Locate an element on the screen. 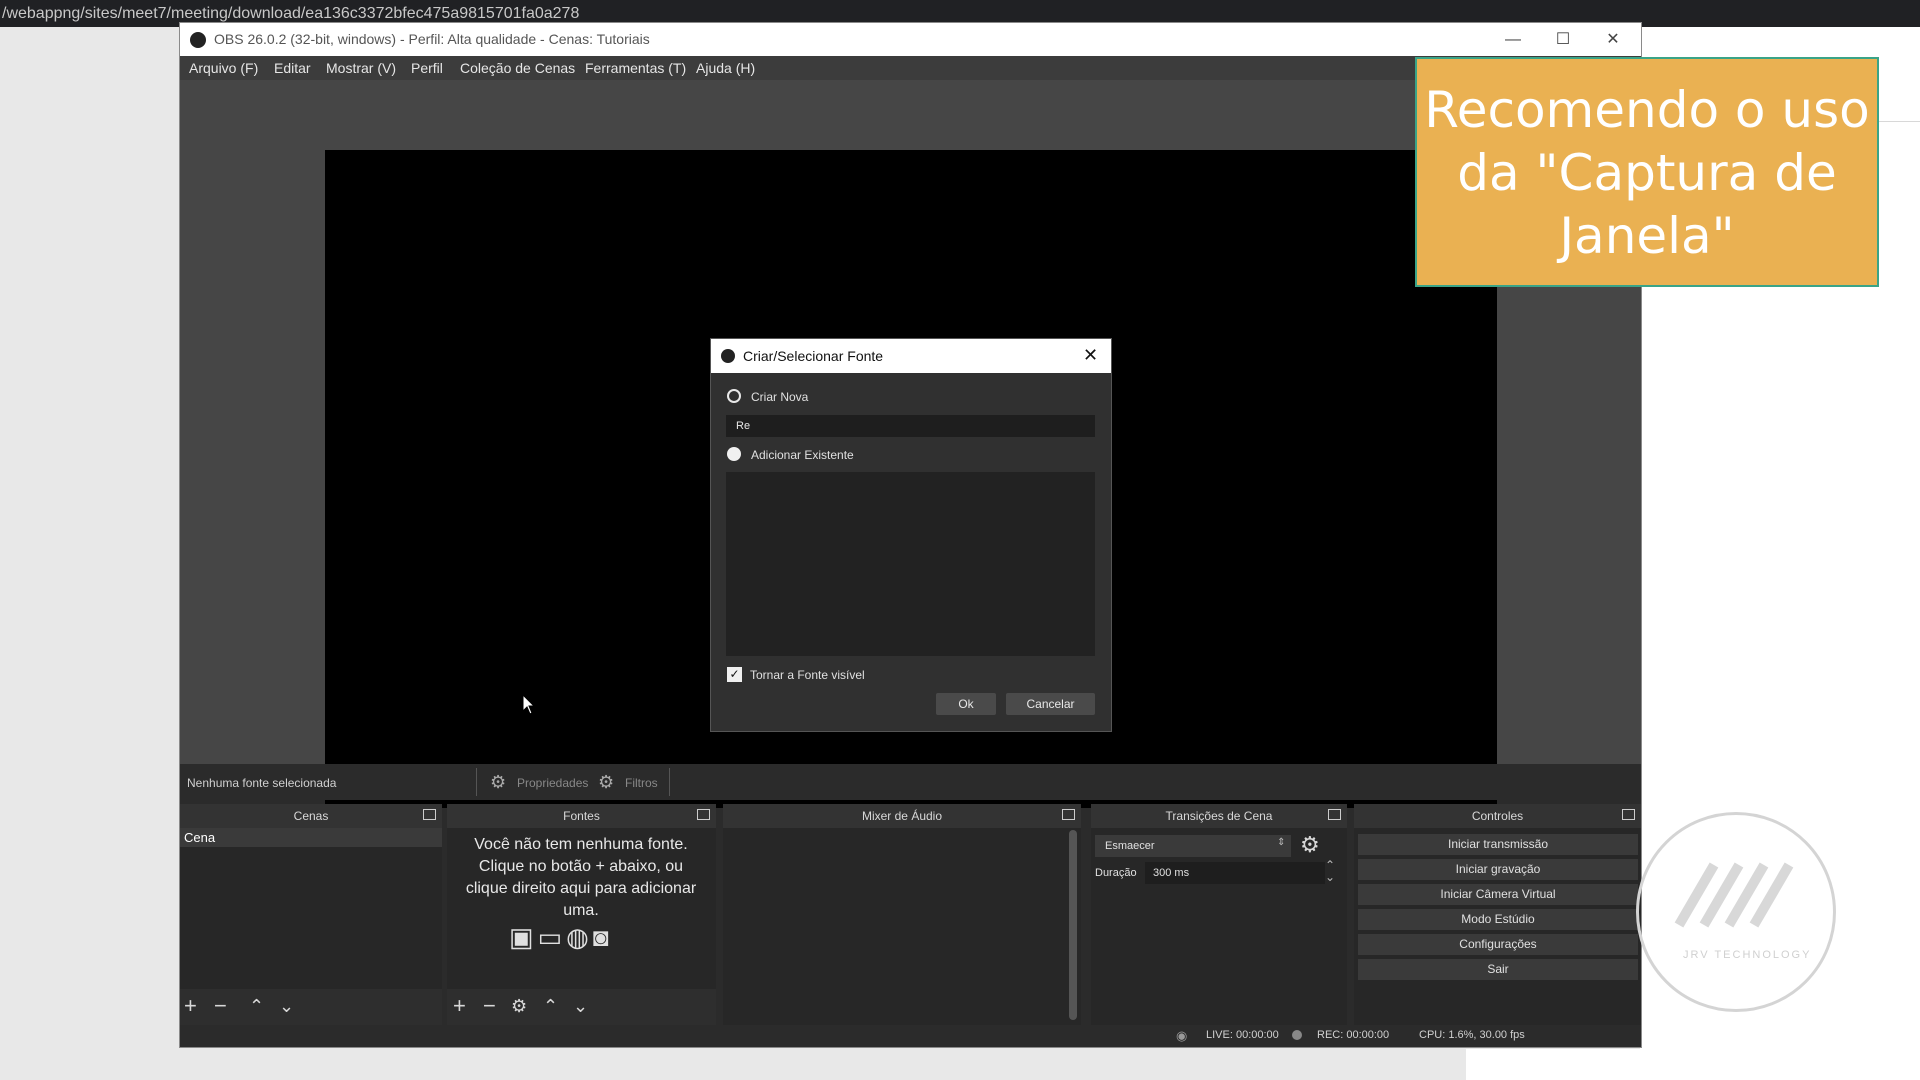  exit-button: Sair is located at coordinates (1498, 969).